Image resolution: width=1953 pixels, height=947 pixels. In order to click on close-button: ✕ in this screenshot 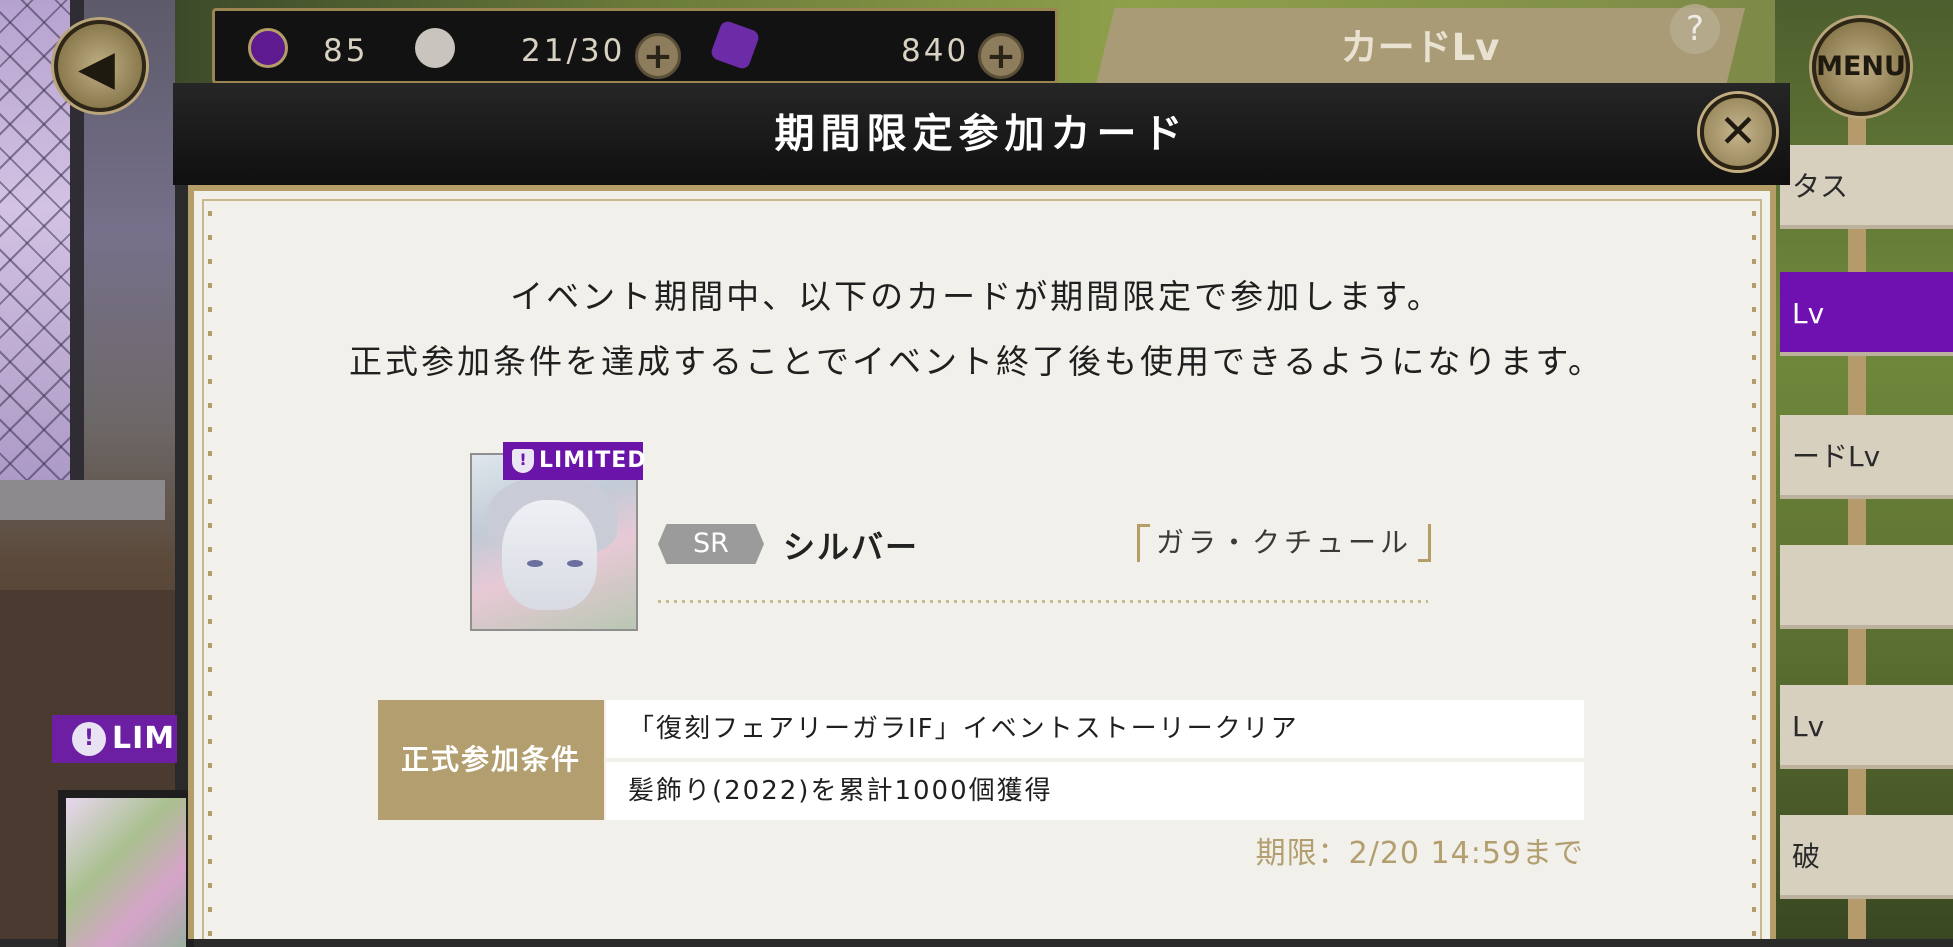, I will do `click(1738, 132)`.